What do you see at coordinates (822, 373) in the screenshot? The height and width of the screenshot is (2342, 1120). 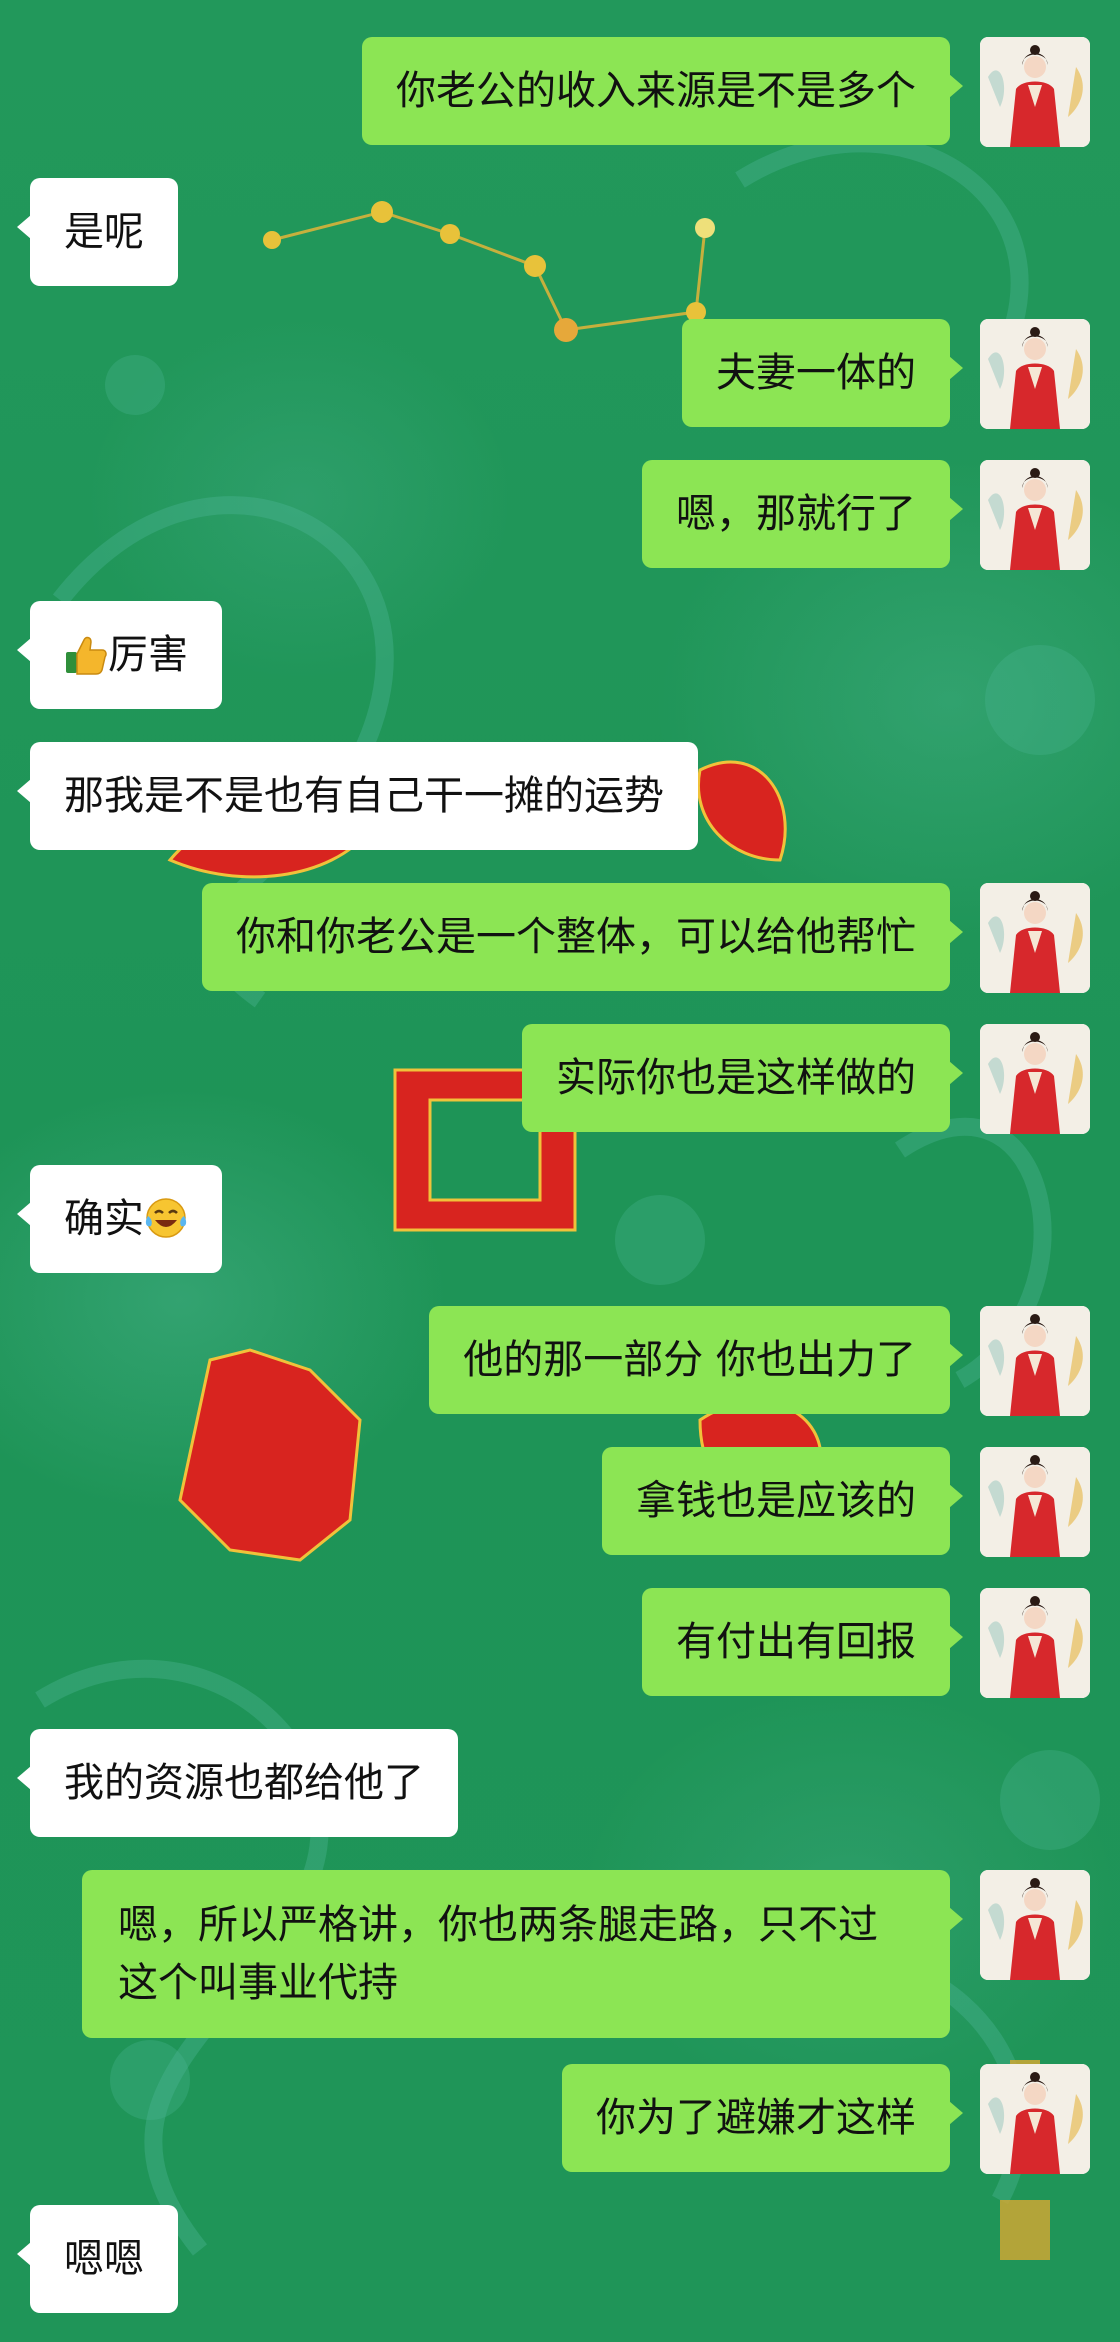 I see `outgoing-message: 夫妻一体的` at bounding box center [822, 373].